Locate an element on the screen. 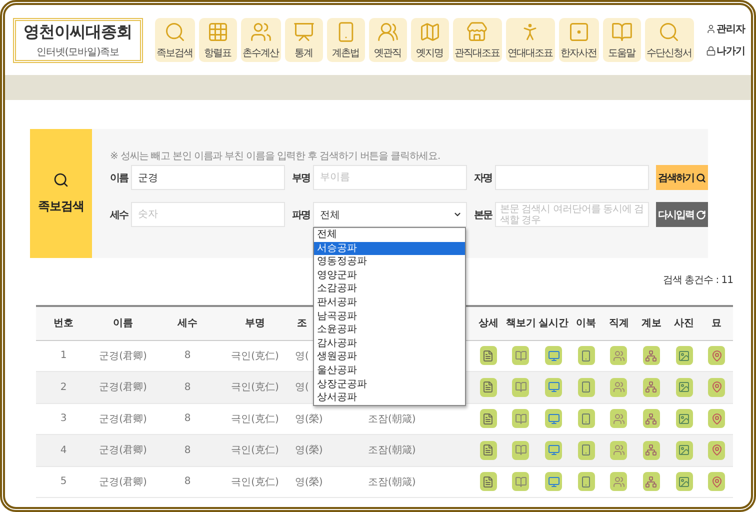 The height and width of the screenshot is (512, 756). input-field: 숫자 is located at coordinates (208, 214).